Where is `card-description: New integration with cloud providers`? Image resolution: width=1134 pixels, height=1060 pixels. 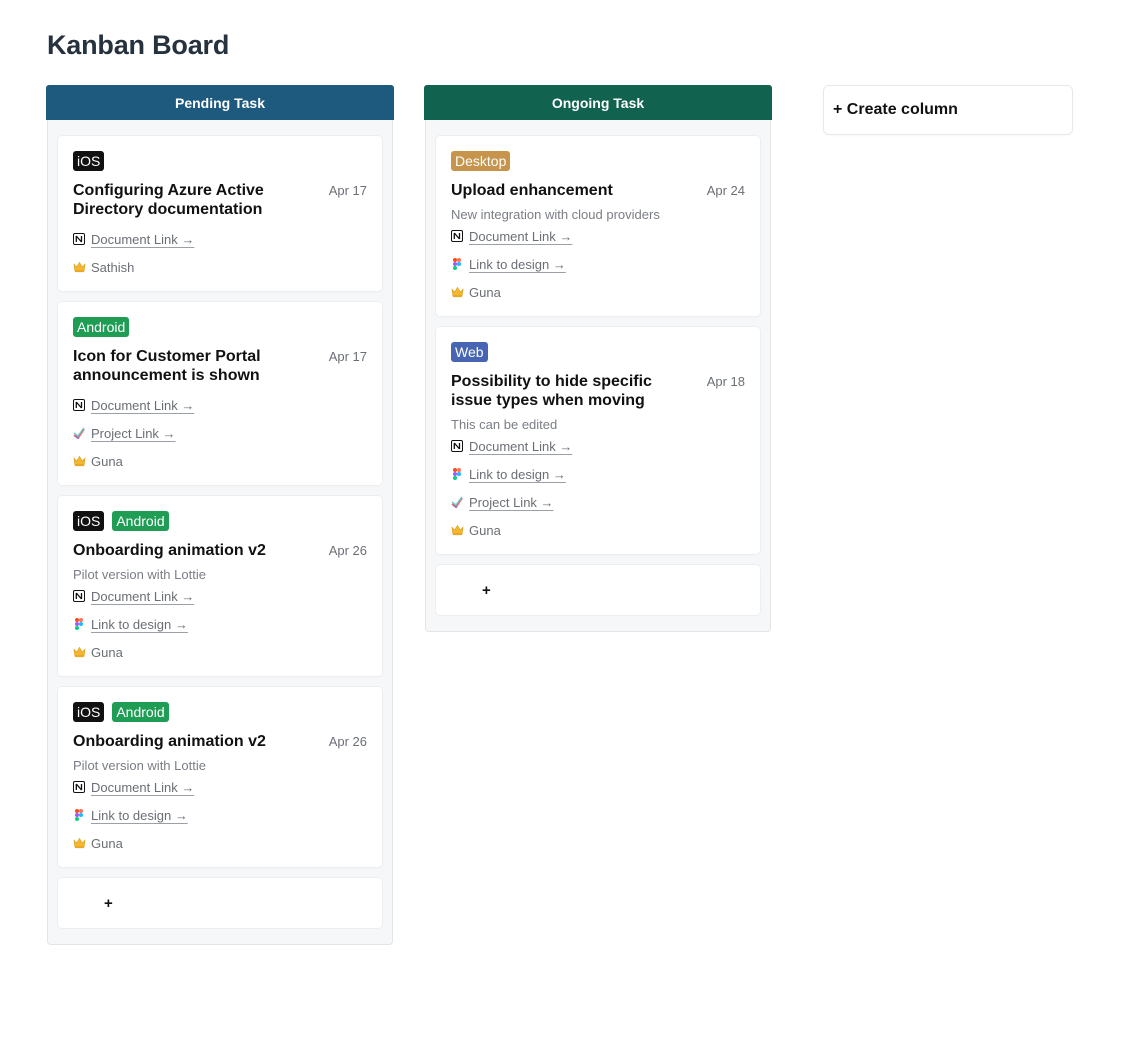
card-description: New integration with cloud providers is located at coordinates (555, 214).